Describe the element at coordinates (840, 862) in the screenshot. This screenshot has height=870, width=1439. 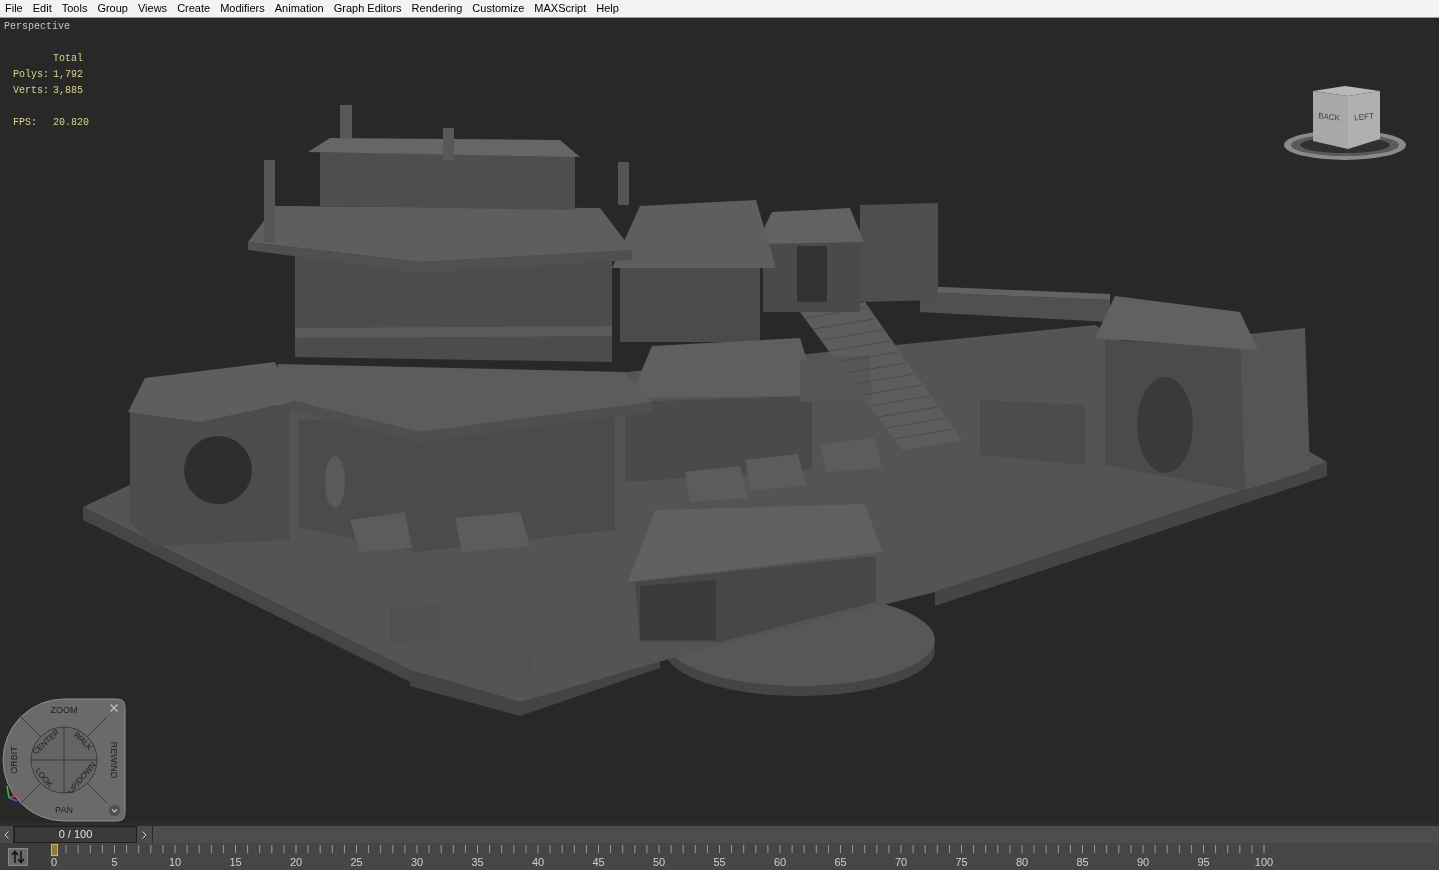
I see `frame-number: 65` at that location.